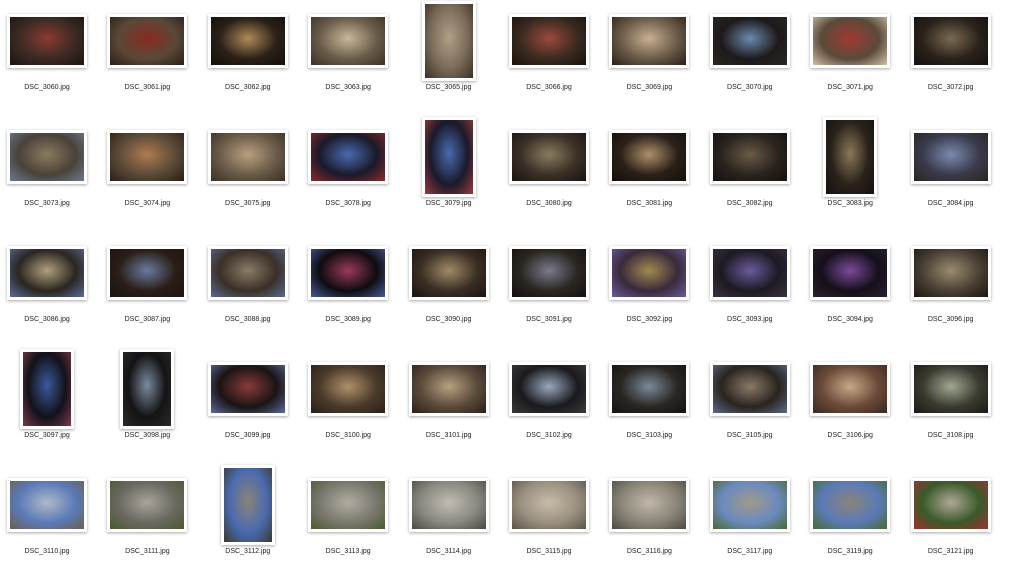  I want to click on file-item: DSC_3115.jpg, so click(549, 520).